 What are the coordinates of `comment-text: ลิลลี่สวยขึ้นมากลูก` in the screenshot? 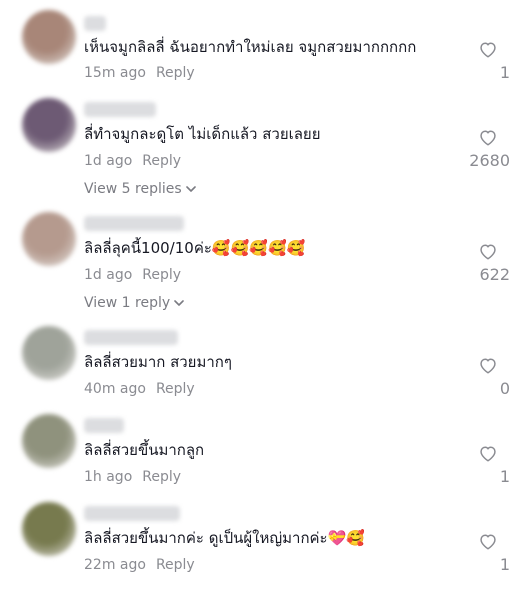 It's located at (144, 450).